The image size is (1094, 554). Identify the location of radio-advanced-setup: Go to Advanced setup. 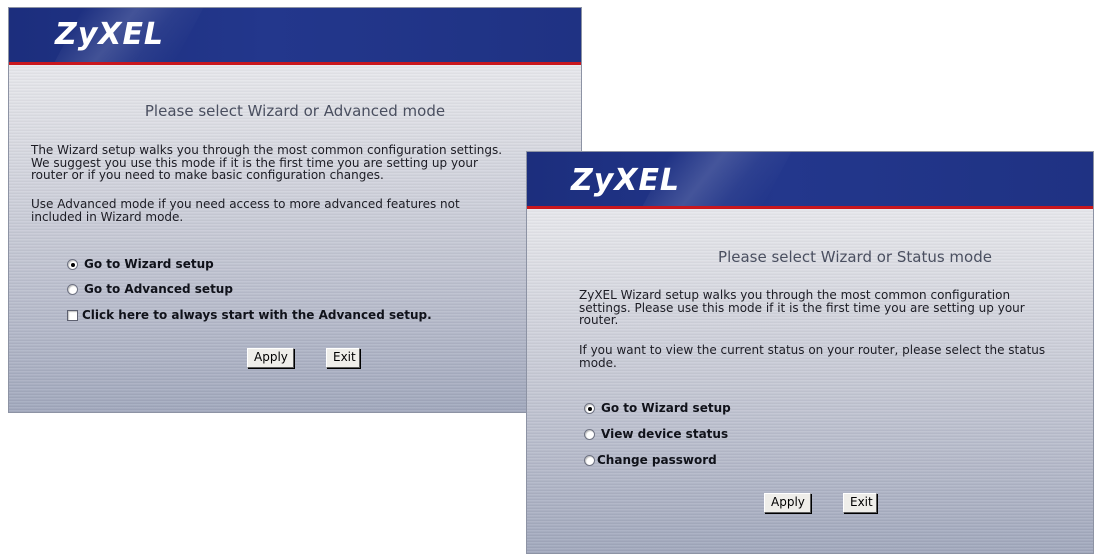
(150, 289).